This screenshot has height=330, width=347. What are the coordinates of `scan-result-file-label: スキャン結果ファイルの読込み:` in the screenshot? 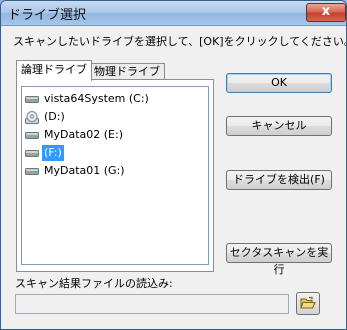 It's located at (94, 283).